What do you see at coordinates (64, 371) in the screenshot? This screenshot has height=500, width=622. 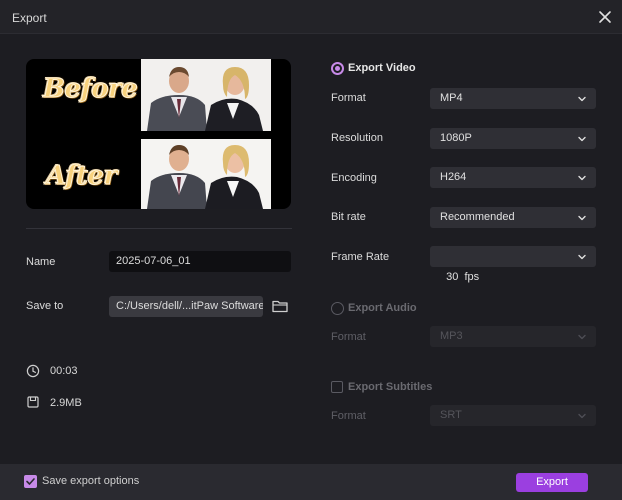 I see `duration-value: 00:03` at bounding box center [64, 371].